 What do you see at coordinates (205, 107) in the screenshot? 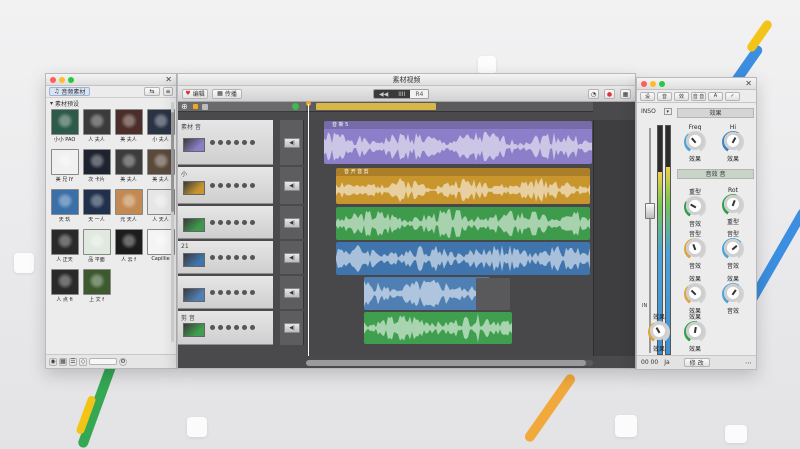
I see `settings-small-icon` at bounding box center [205, 107].